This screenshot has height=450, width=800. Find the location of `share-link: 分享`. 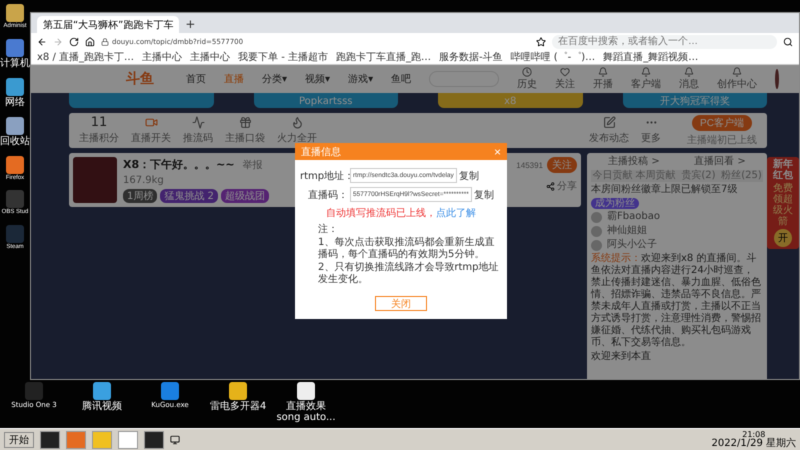

share-link: 分享 is located at coordinates (567, 186).